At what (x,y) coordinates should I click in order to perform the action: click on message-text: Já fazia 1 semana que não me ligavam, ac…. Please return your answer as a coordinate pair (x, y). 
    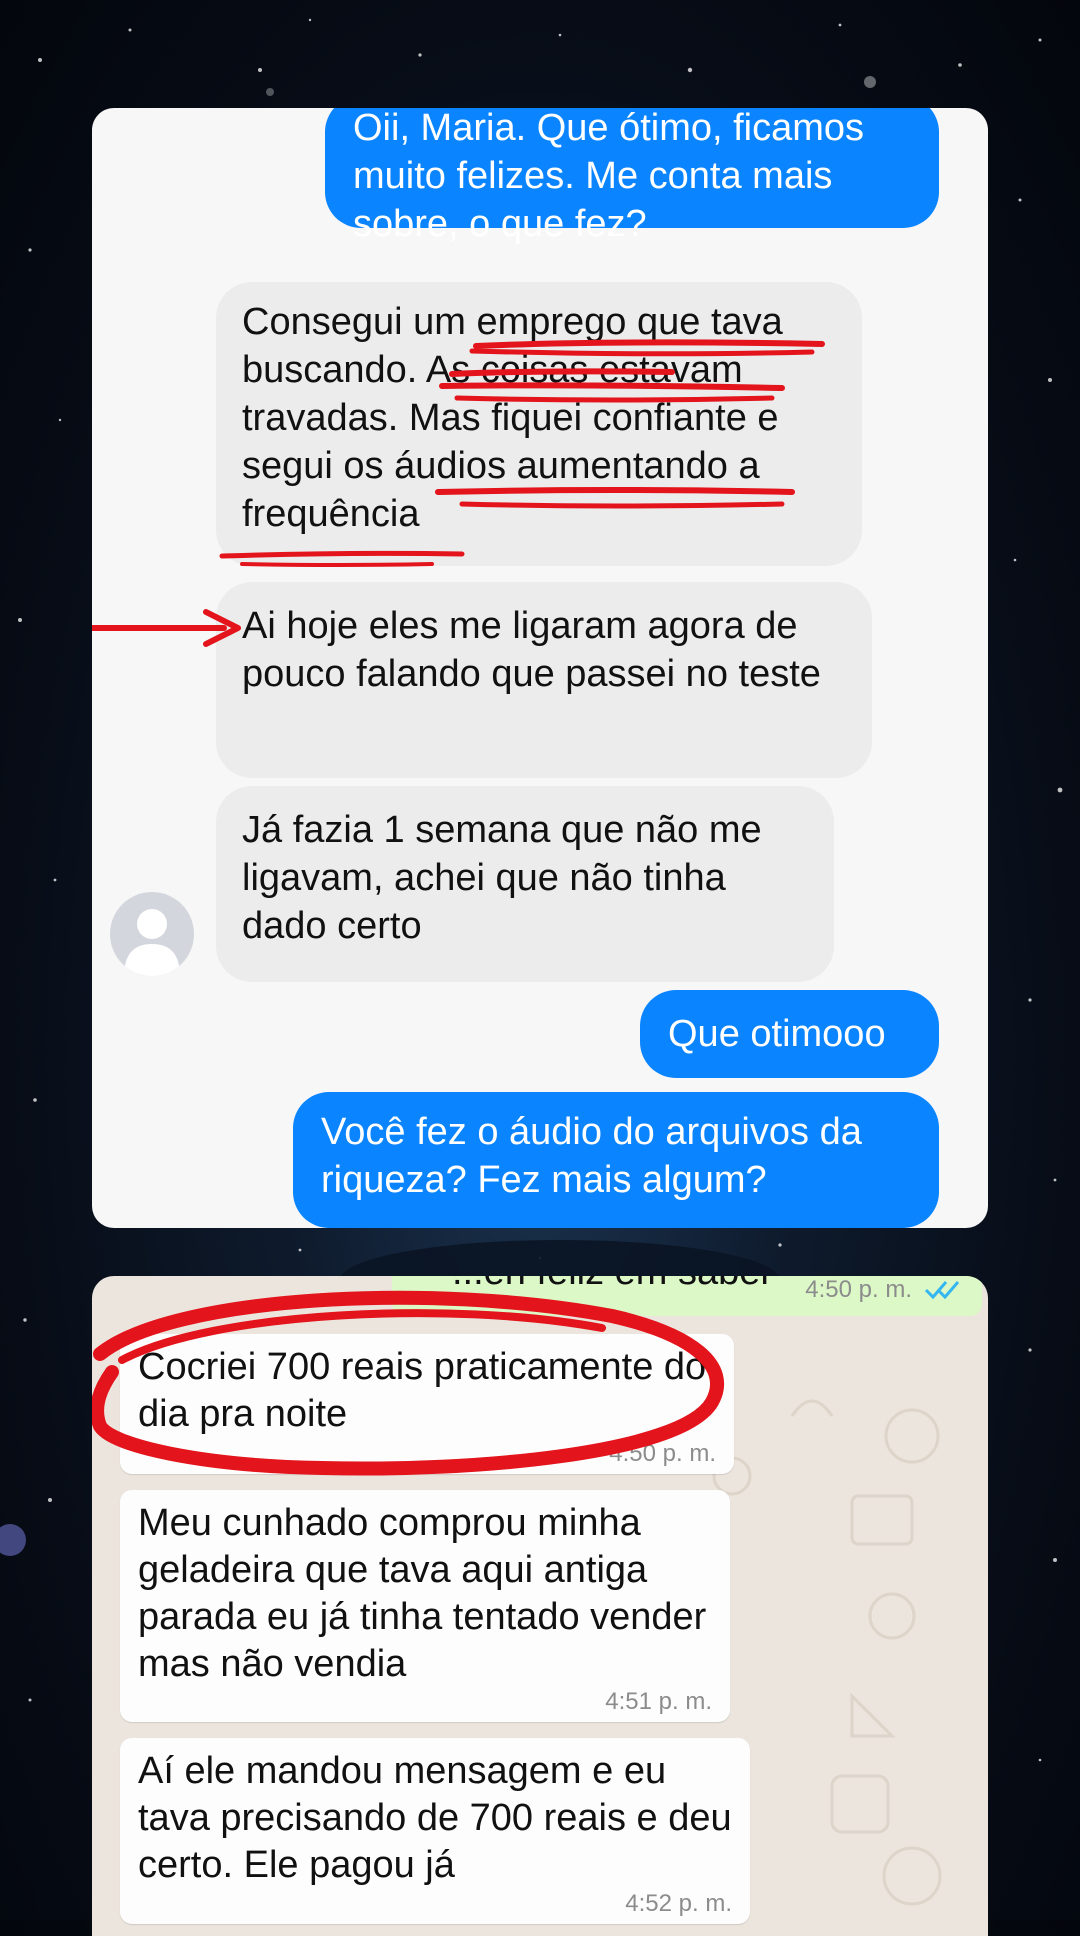
    Looking at the image, I should click on (502, 878).